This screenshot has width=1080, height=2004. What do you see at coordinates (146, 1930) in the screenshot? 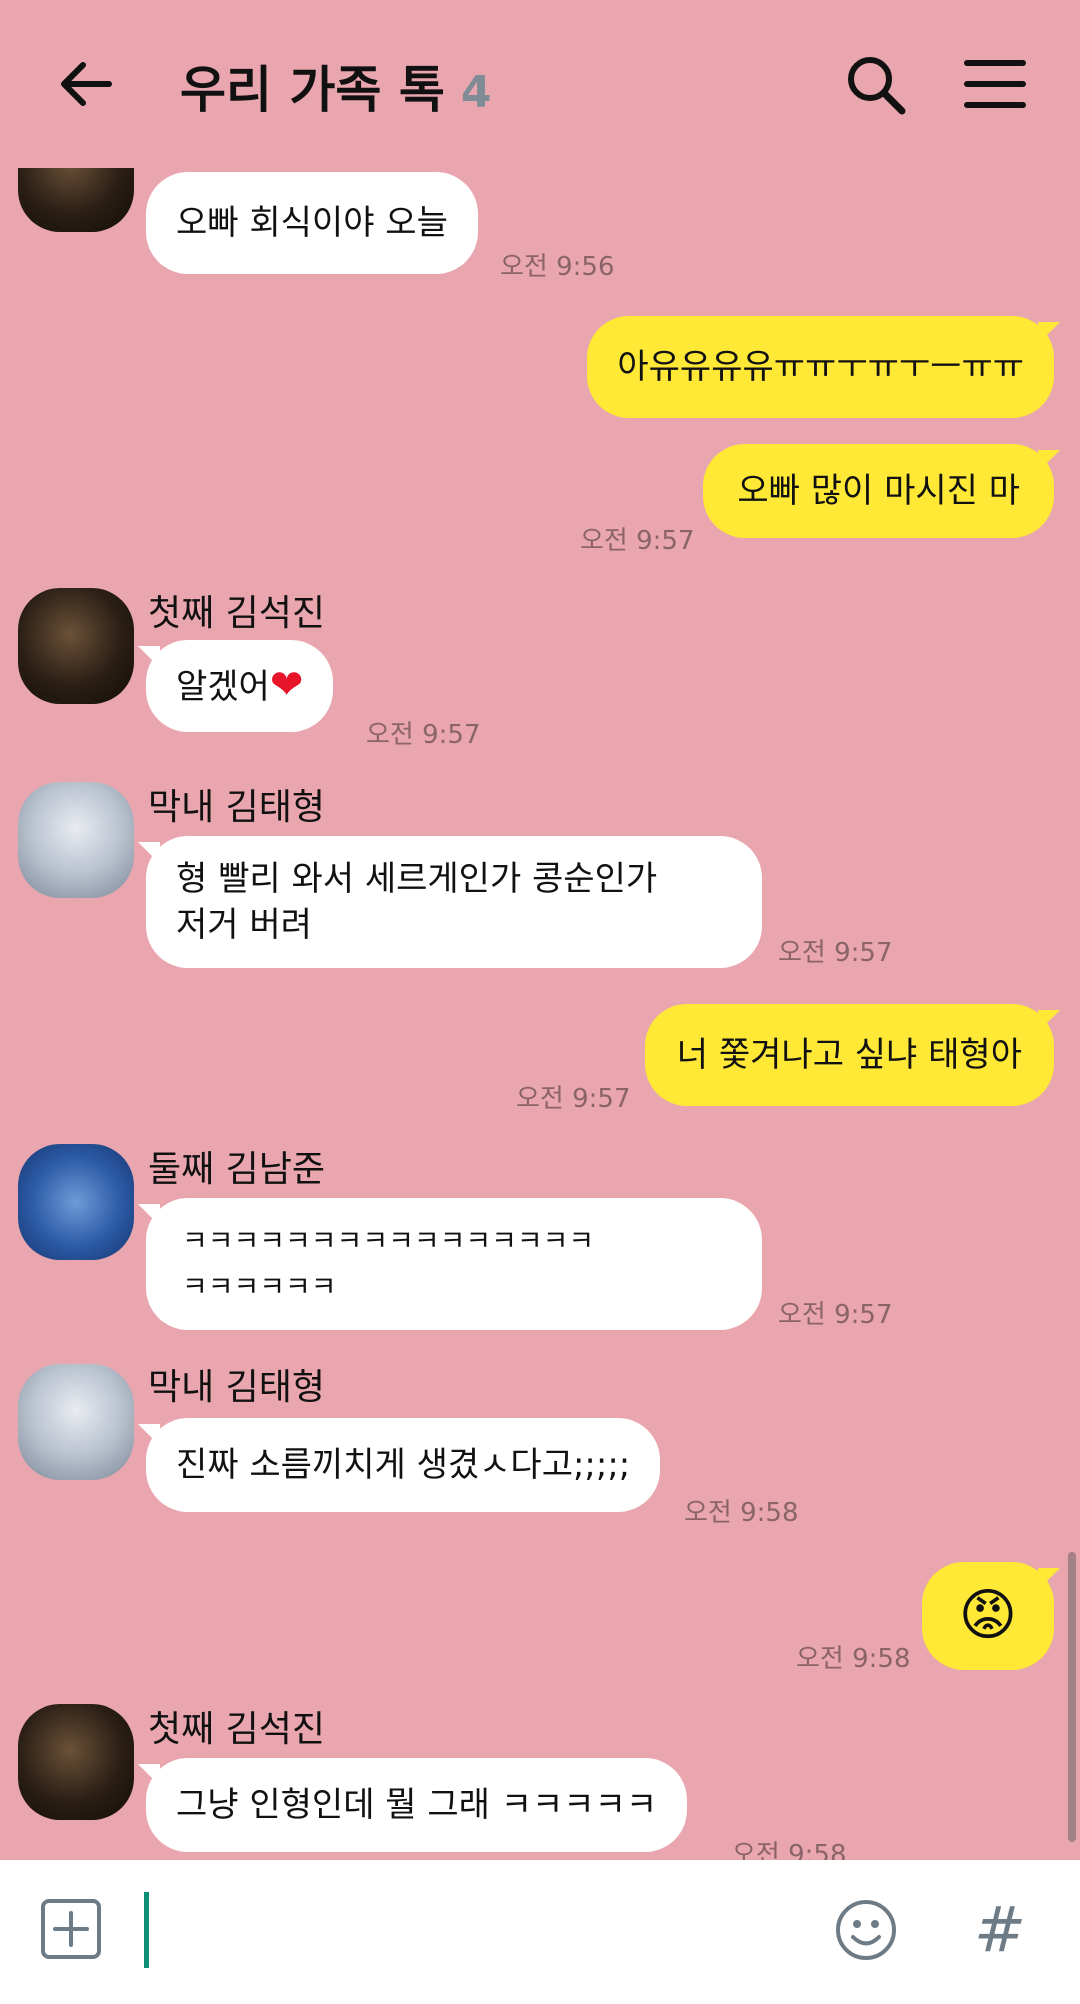
I see `text-cursor` at bounding box center [146, 1930].